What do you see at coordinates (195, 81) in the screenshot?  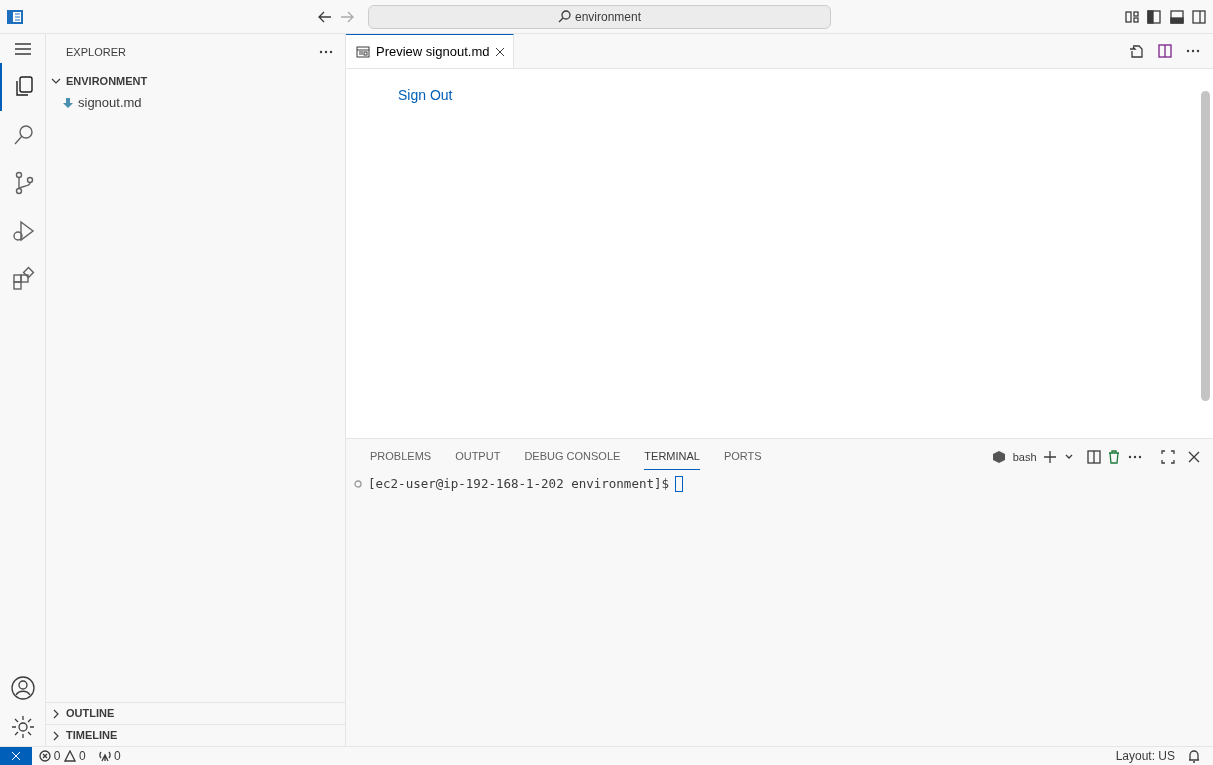 I see `section-header: ENVIRONMENT` at bounding box center [195, 81].